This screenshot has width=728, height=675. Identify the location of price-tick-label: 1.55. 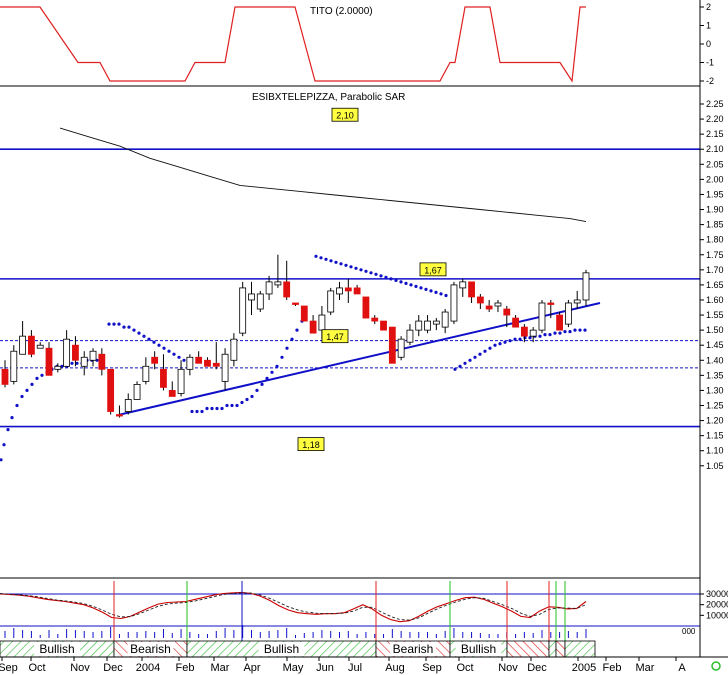
(715, 315).